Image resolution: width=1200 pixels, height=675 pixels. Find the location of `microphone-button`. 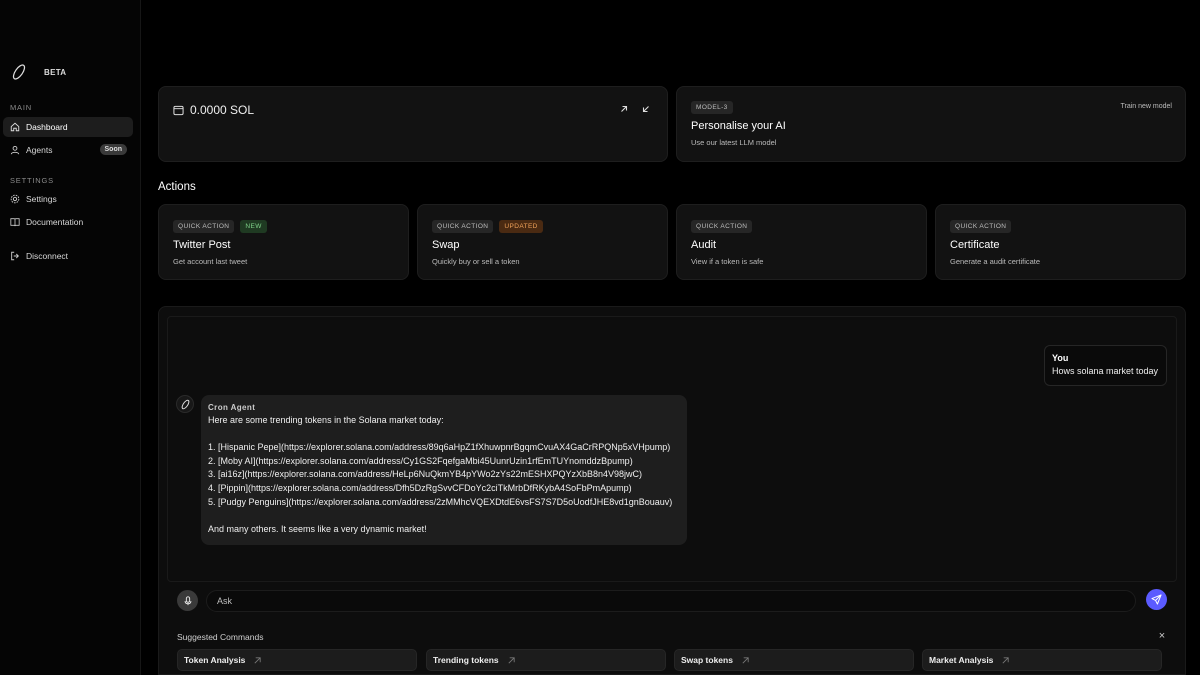

microphone-button is located at coordinates (187, 600).